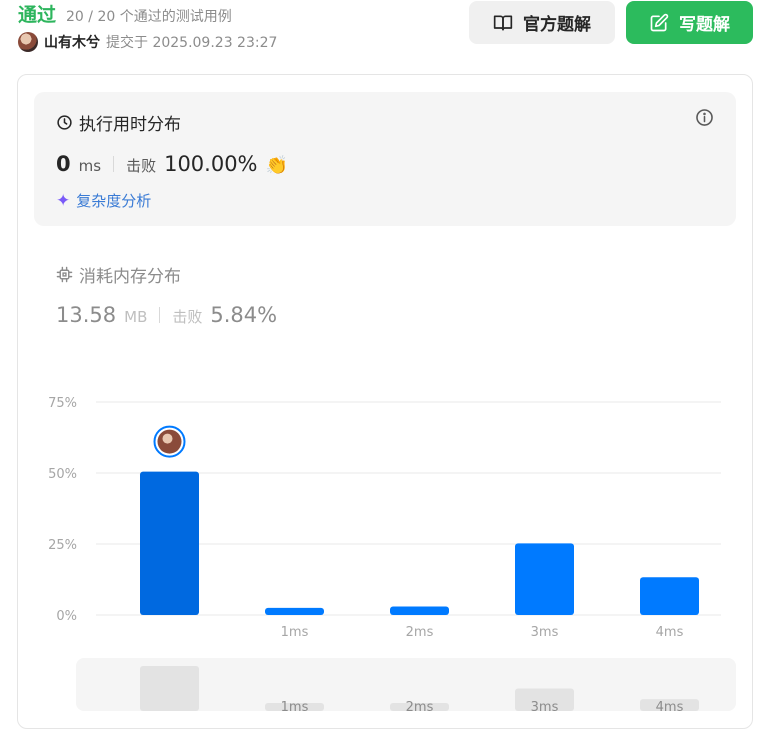 Image resolution: width=771 pixels, height=734 pixels. What do you see at coordinates (86, 315) in the screenshot?
I see `memory-value: 13.58` at bounding box center [86, 315].